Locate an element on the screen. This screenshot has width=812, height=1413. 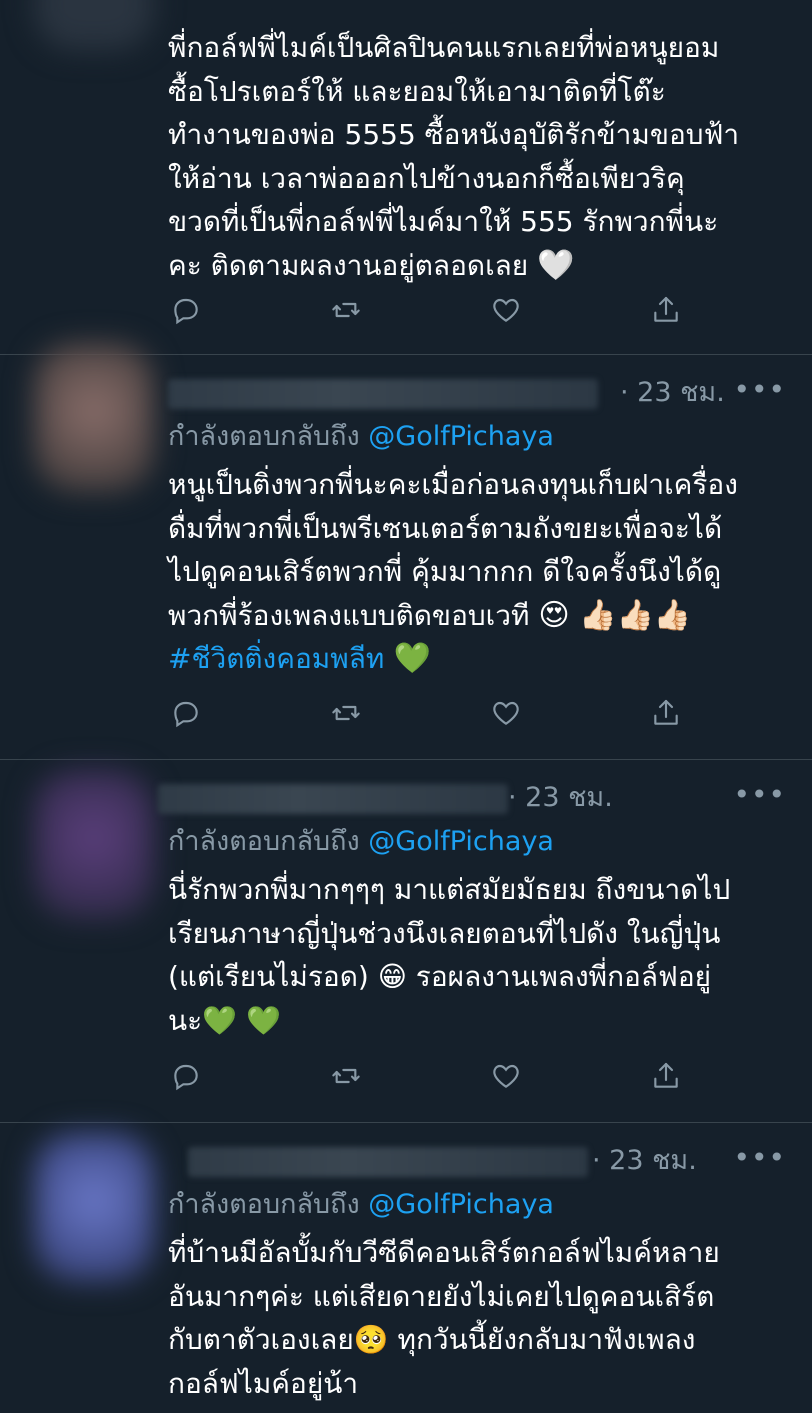
white-heart-emoji: 🤍 is located at coordinates (556, 265).